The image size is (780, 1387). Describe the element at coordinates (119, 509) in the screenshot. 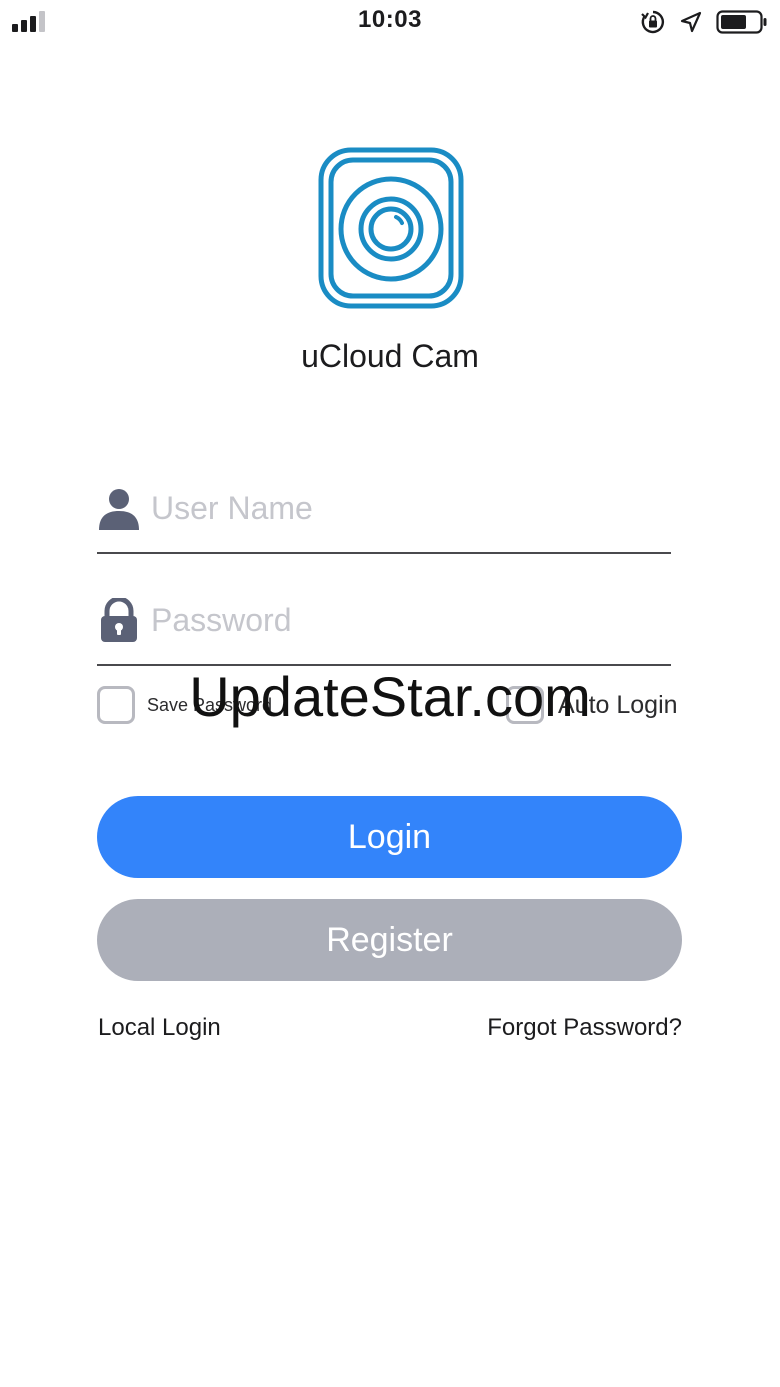

I see `user-icon` at that location.